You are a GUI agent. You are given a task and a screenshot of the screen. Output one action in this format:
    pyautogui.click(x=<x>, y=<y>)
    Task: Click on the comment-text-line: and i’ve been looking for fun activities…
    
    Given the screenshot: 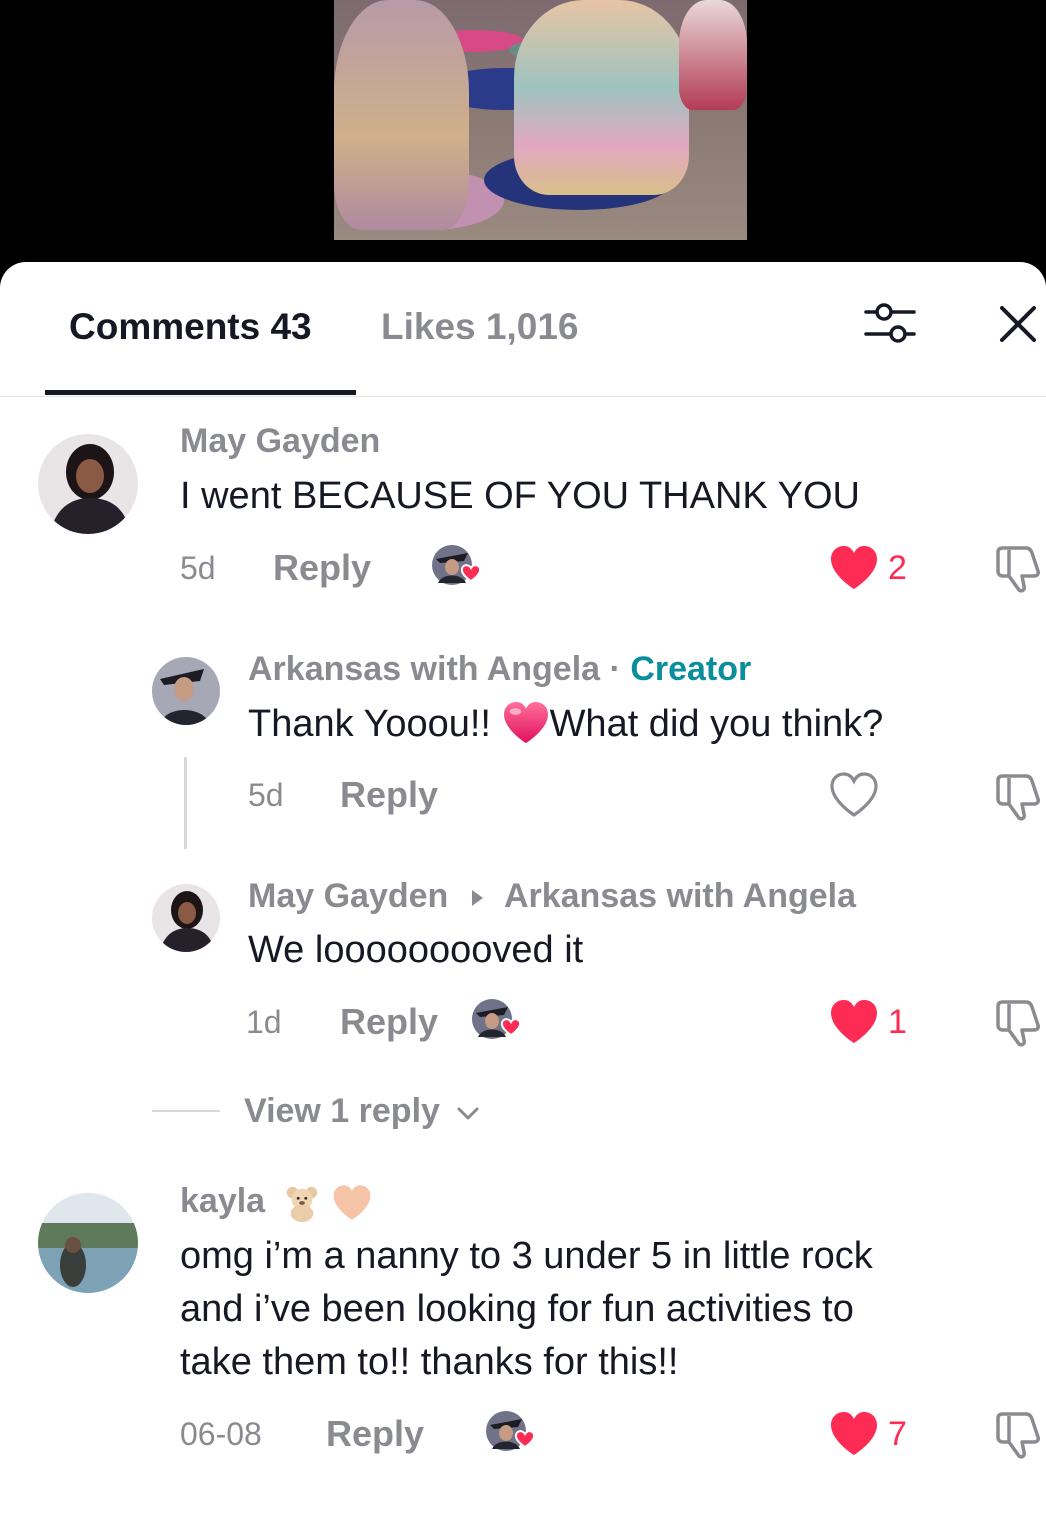 What is the action you would take?
    pyautogui.click(x=517, y=1309)
    